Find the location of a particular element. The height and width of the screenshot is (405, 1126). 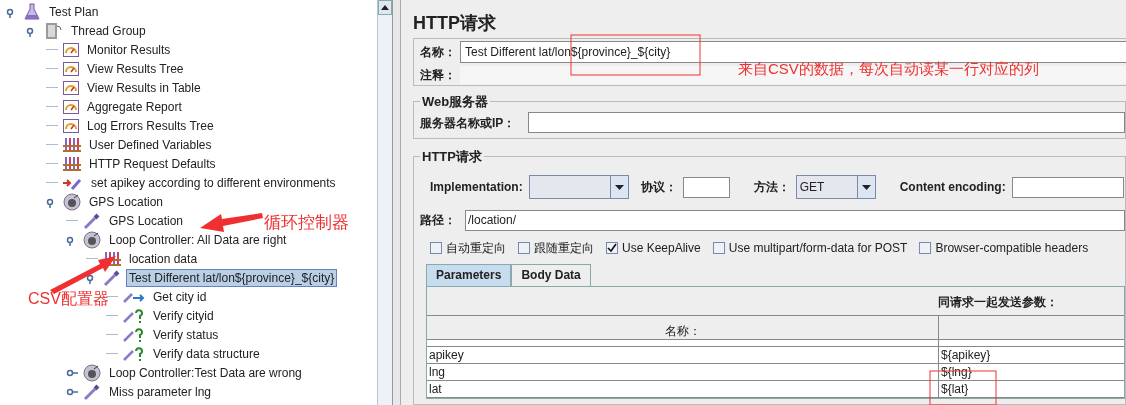

tab: Body Data is located at coordinates (551, 275).